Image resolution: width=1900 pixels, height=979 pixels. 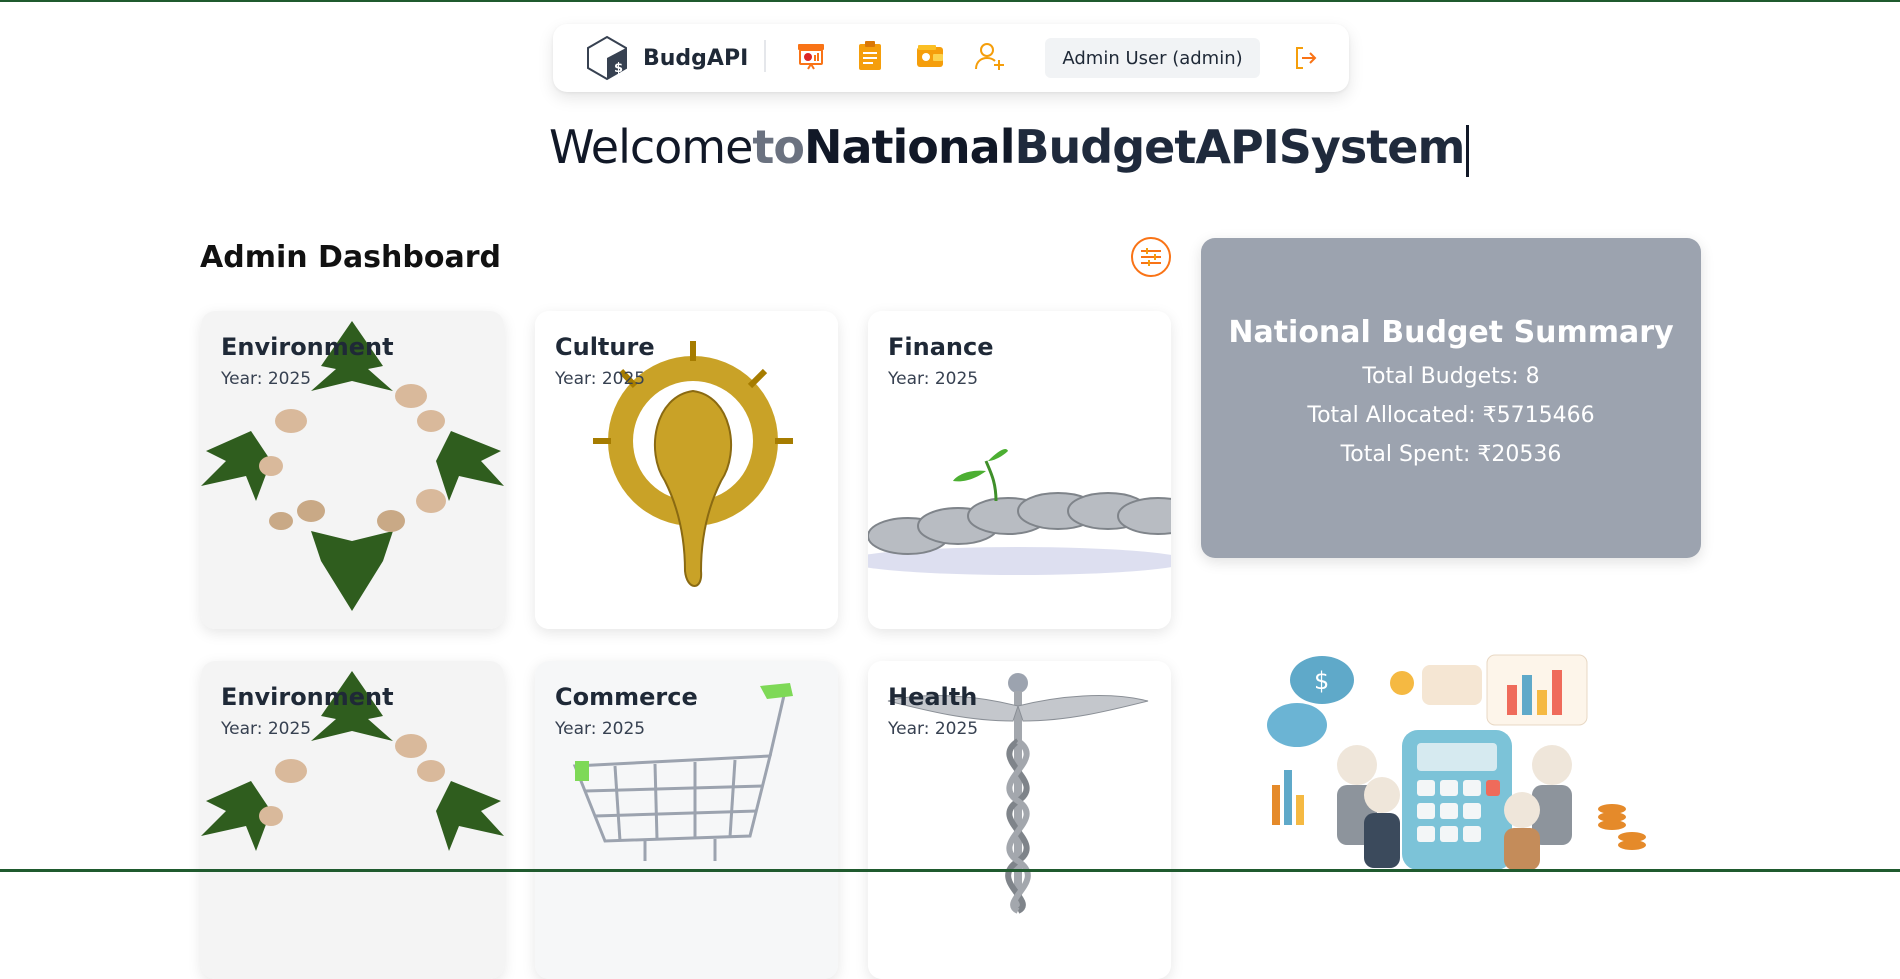 I want to click on welcome-heading: WelcometoNationalBudgetAPISystem, so click(x=1009, y=150).